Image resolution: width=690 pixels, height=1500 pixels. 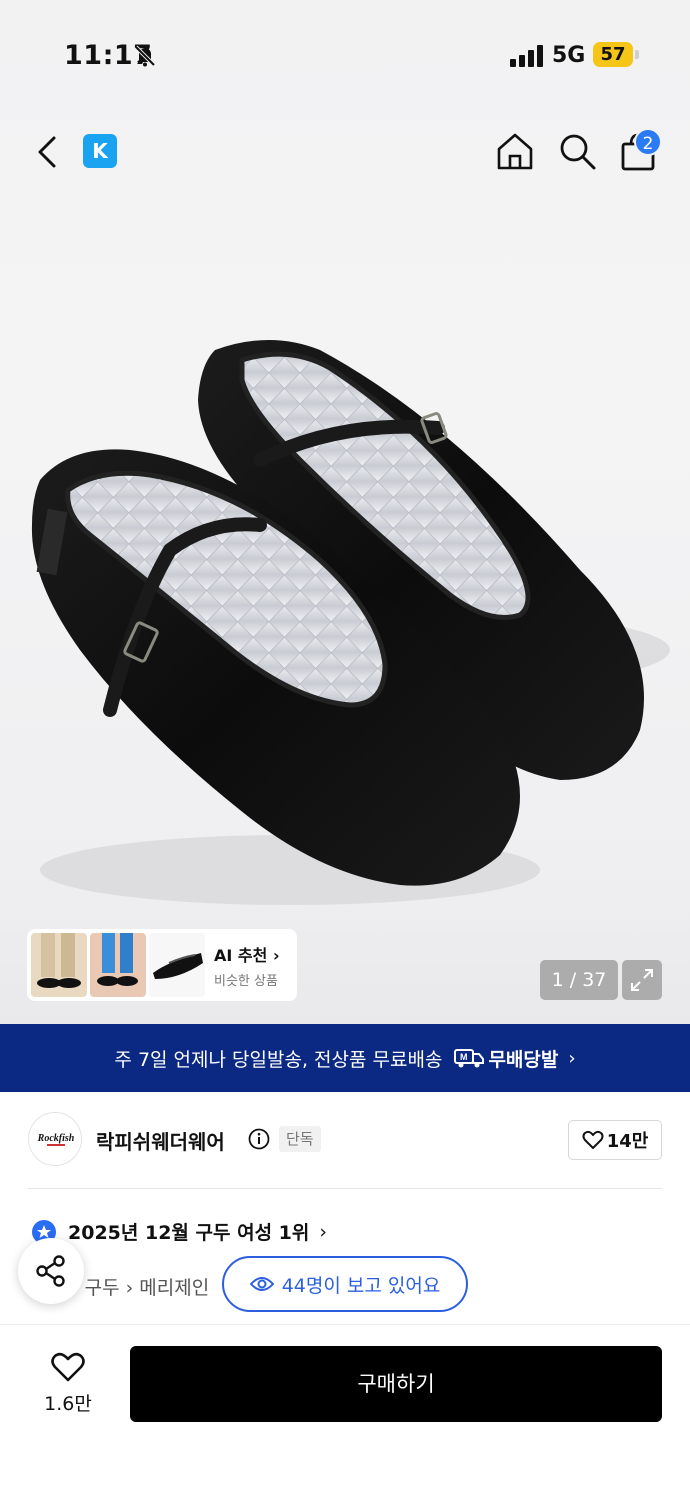 What do you see at coordinates (345, 1188) in the screenshot?
I see `divider` at bounding box center [345, 1188].